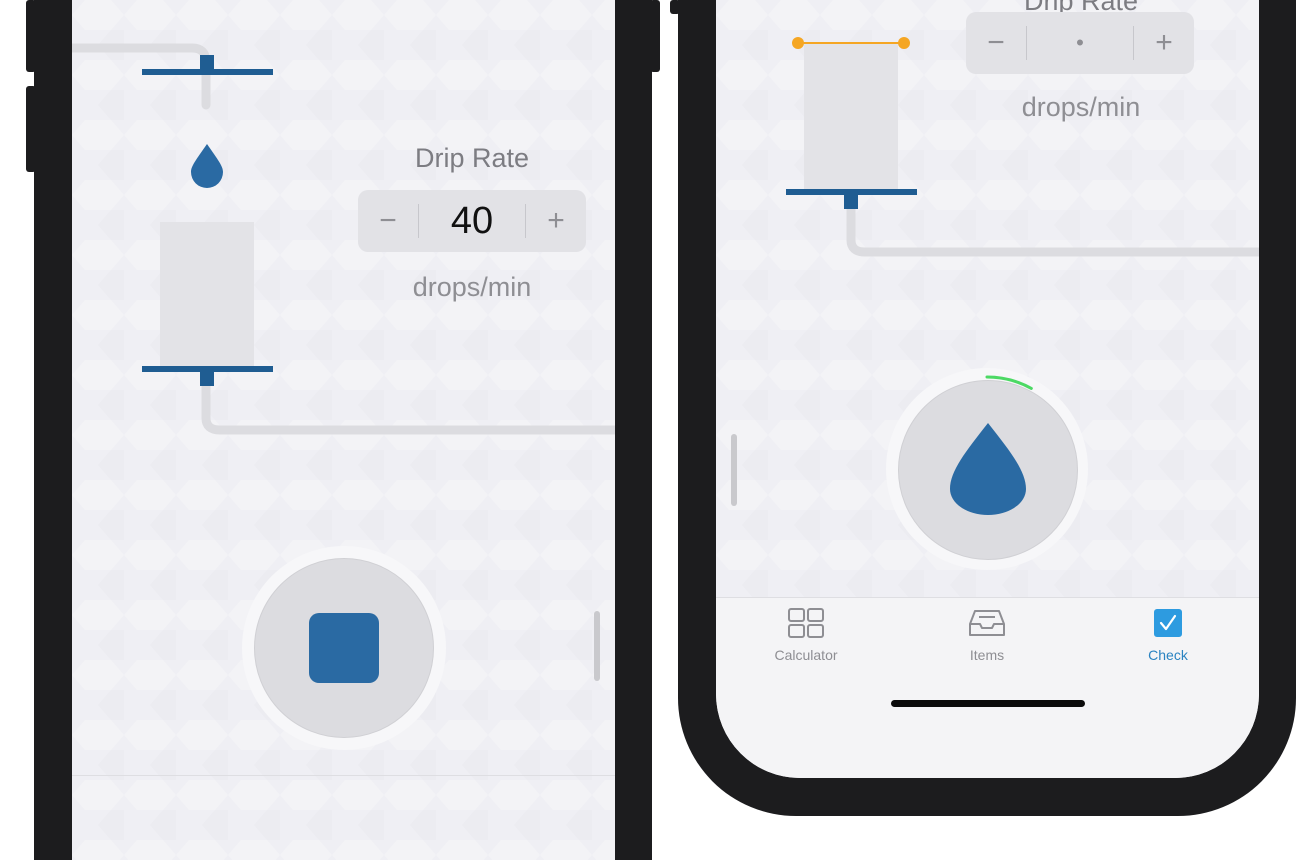 This screenshot has width=1316, height=860. I want to click on tab-calculator: Calculator, so click(806, 635).